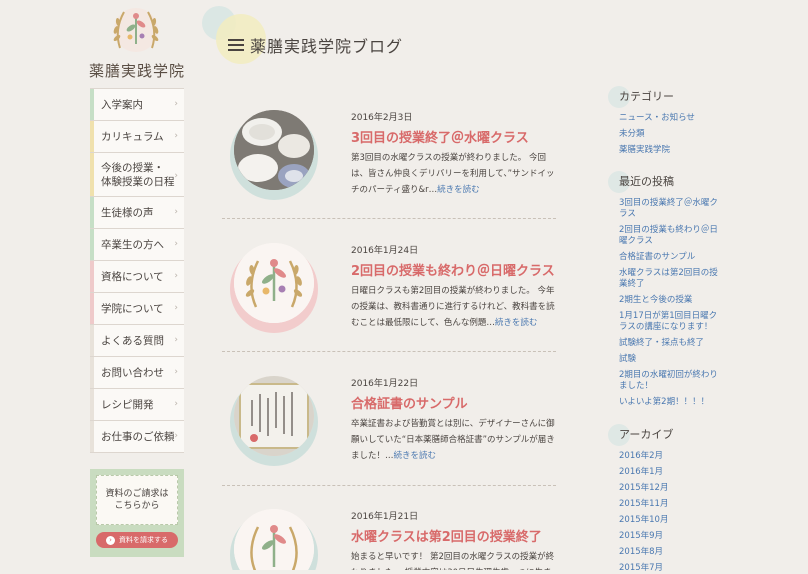 The width and height of the screenshot is (808, 574). Describe the element at coordinates (669, 536) in the screenshot. I see `archive-link: 2015年9月` at that location.